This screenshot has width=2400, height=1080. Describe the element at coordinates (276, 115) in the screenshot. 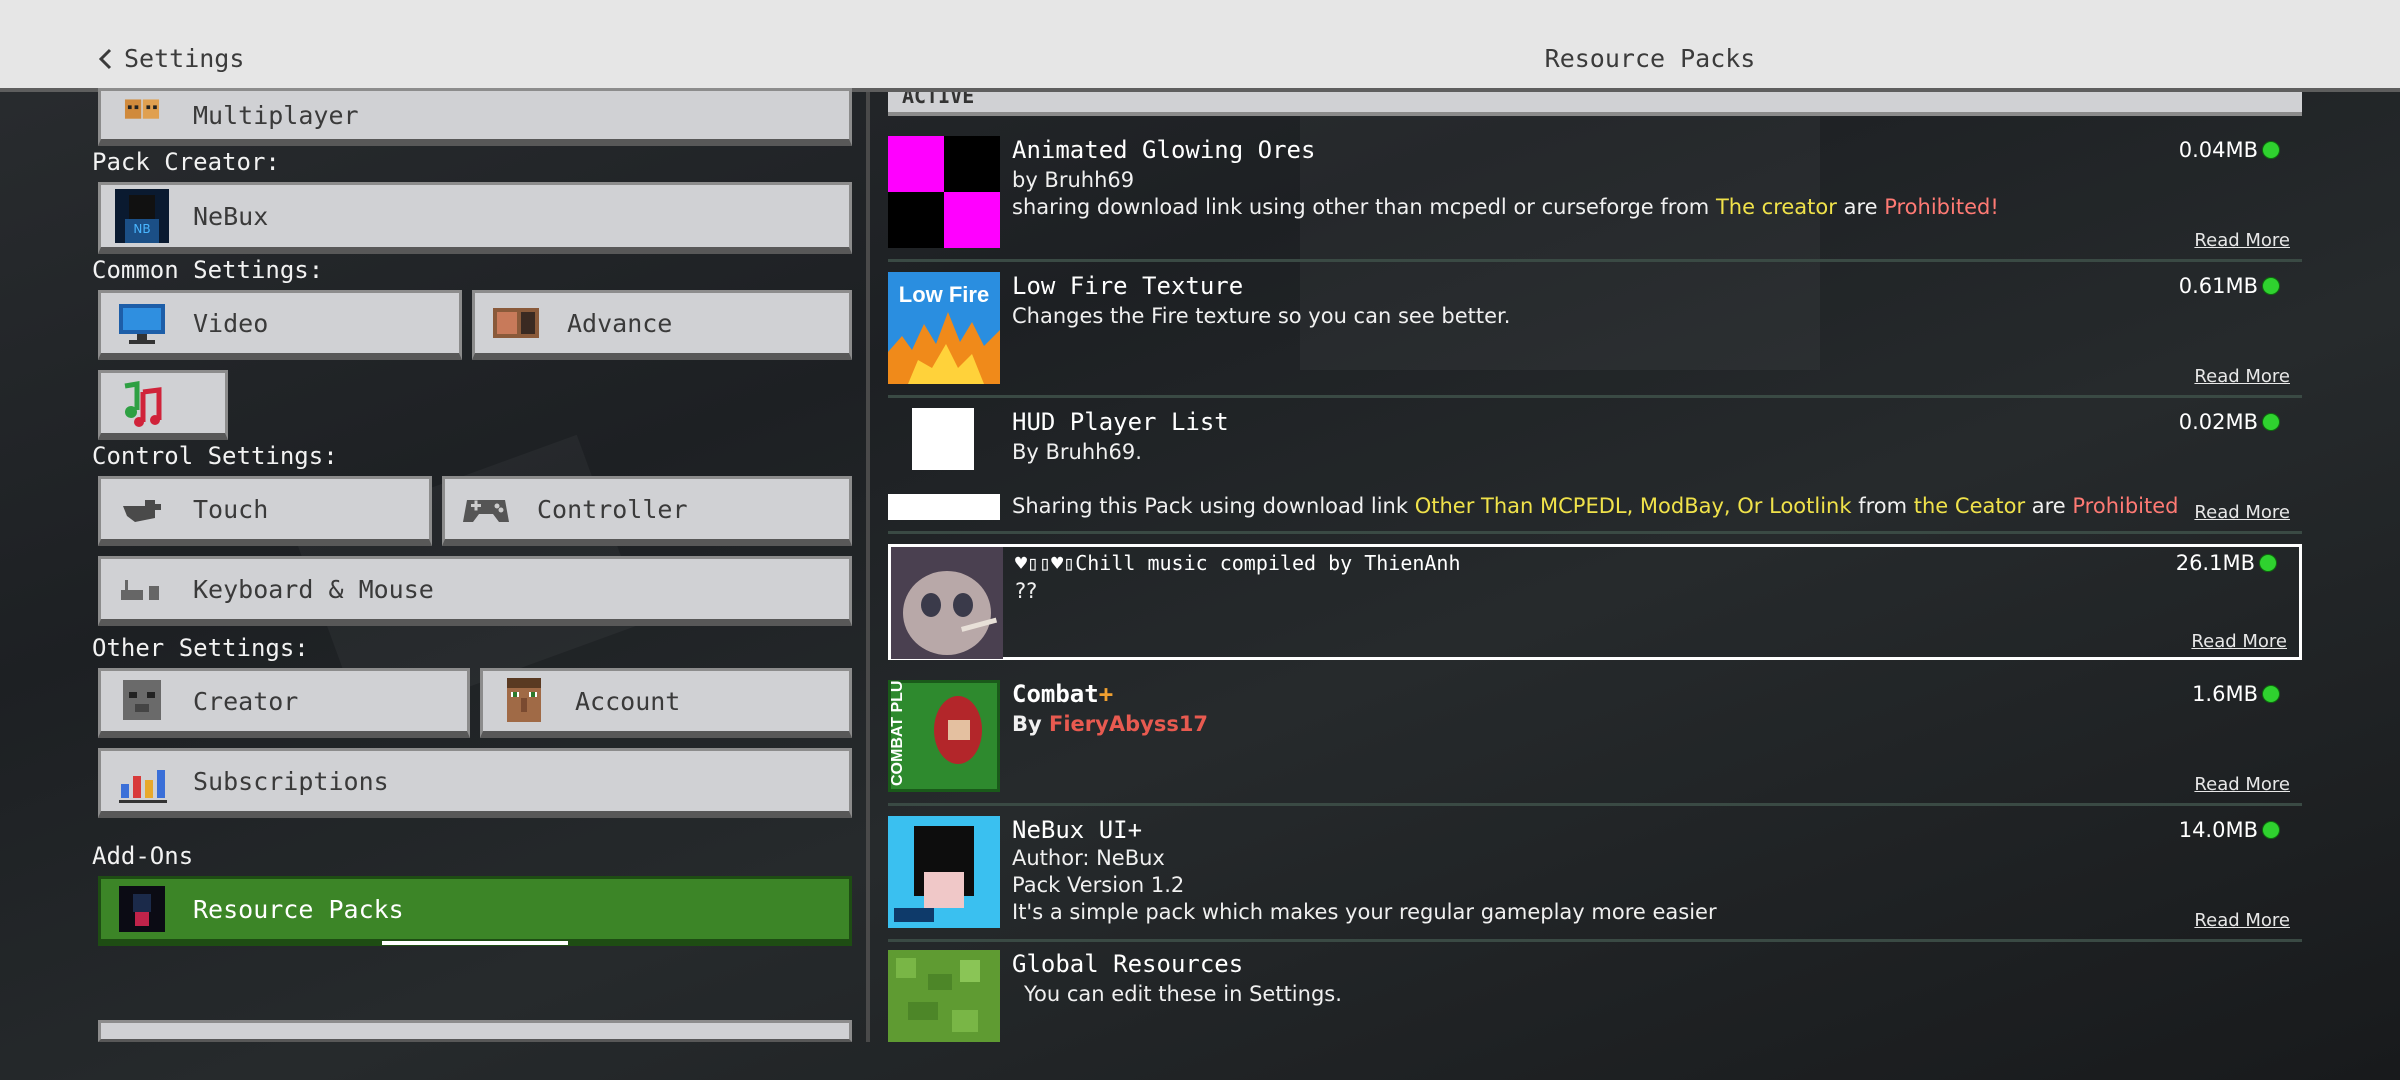

I see `multiplayer-label: Multiplayer` at that location.